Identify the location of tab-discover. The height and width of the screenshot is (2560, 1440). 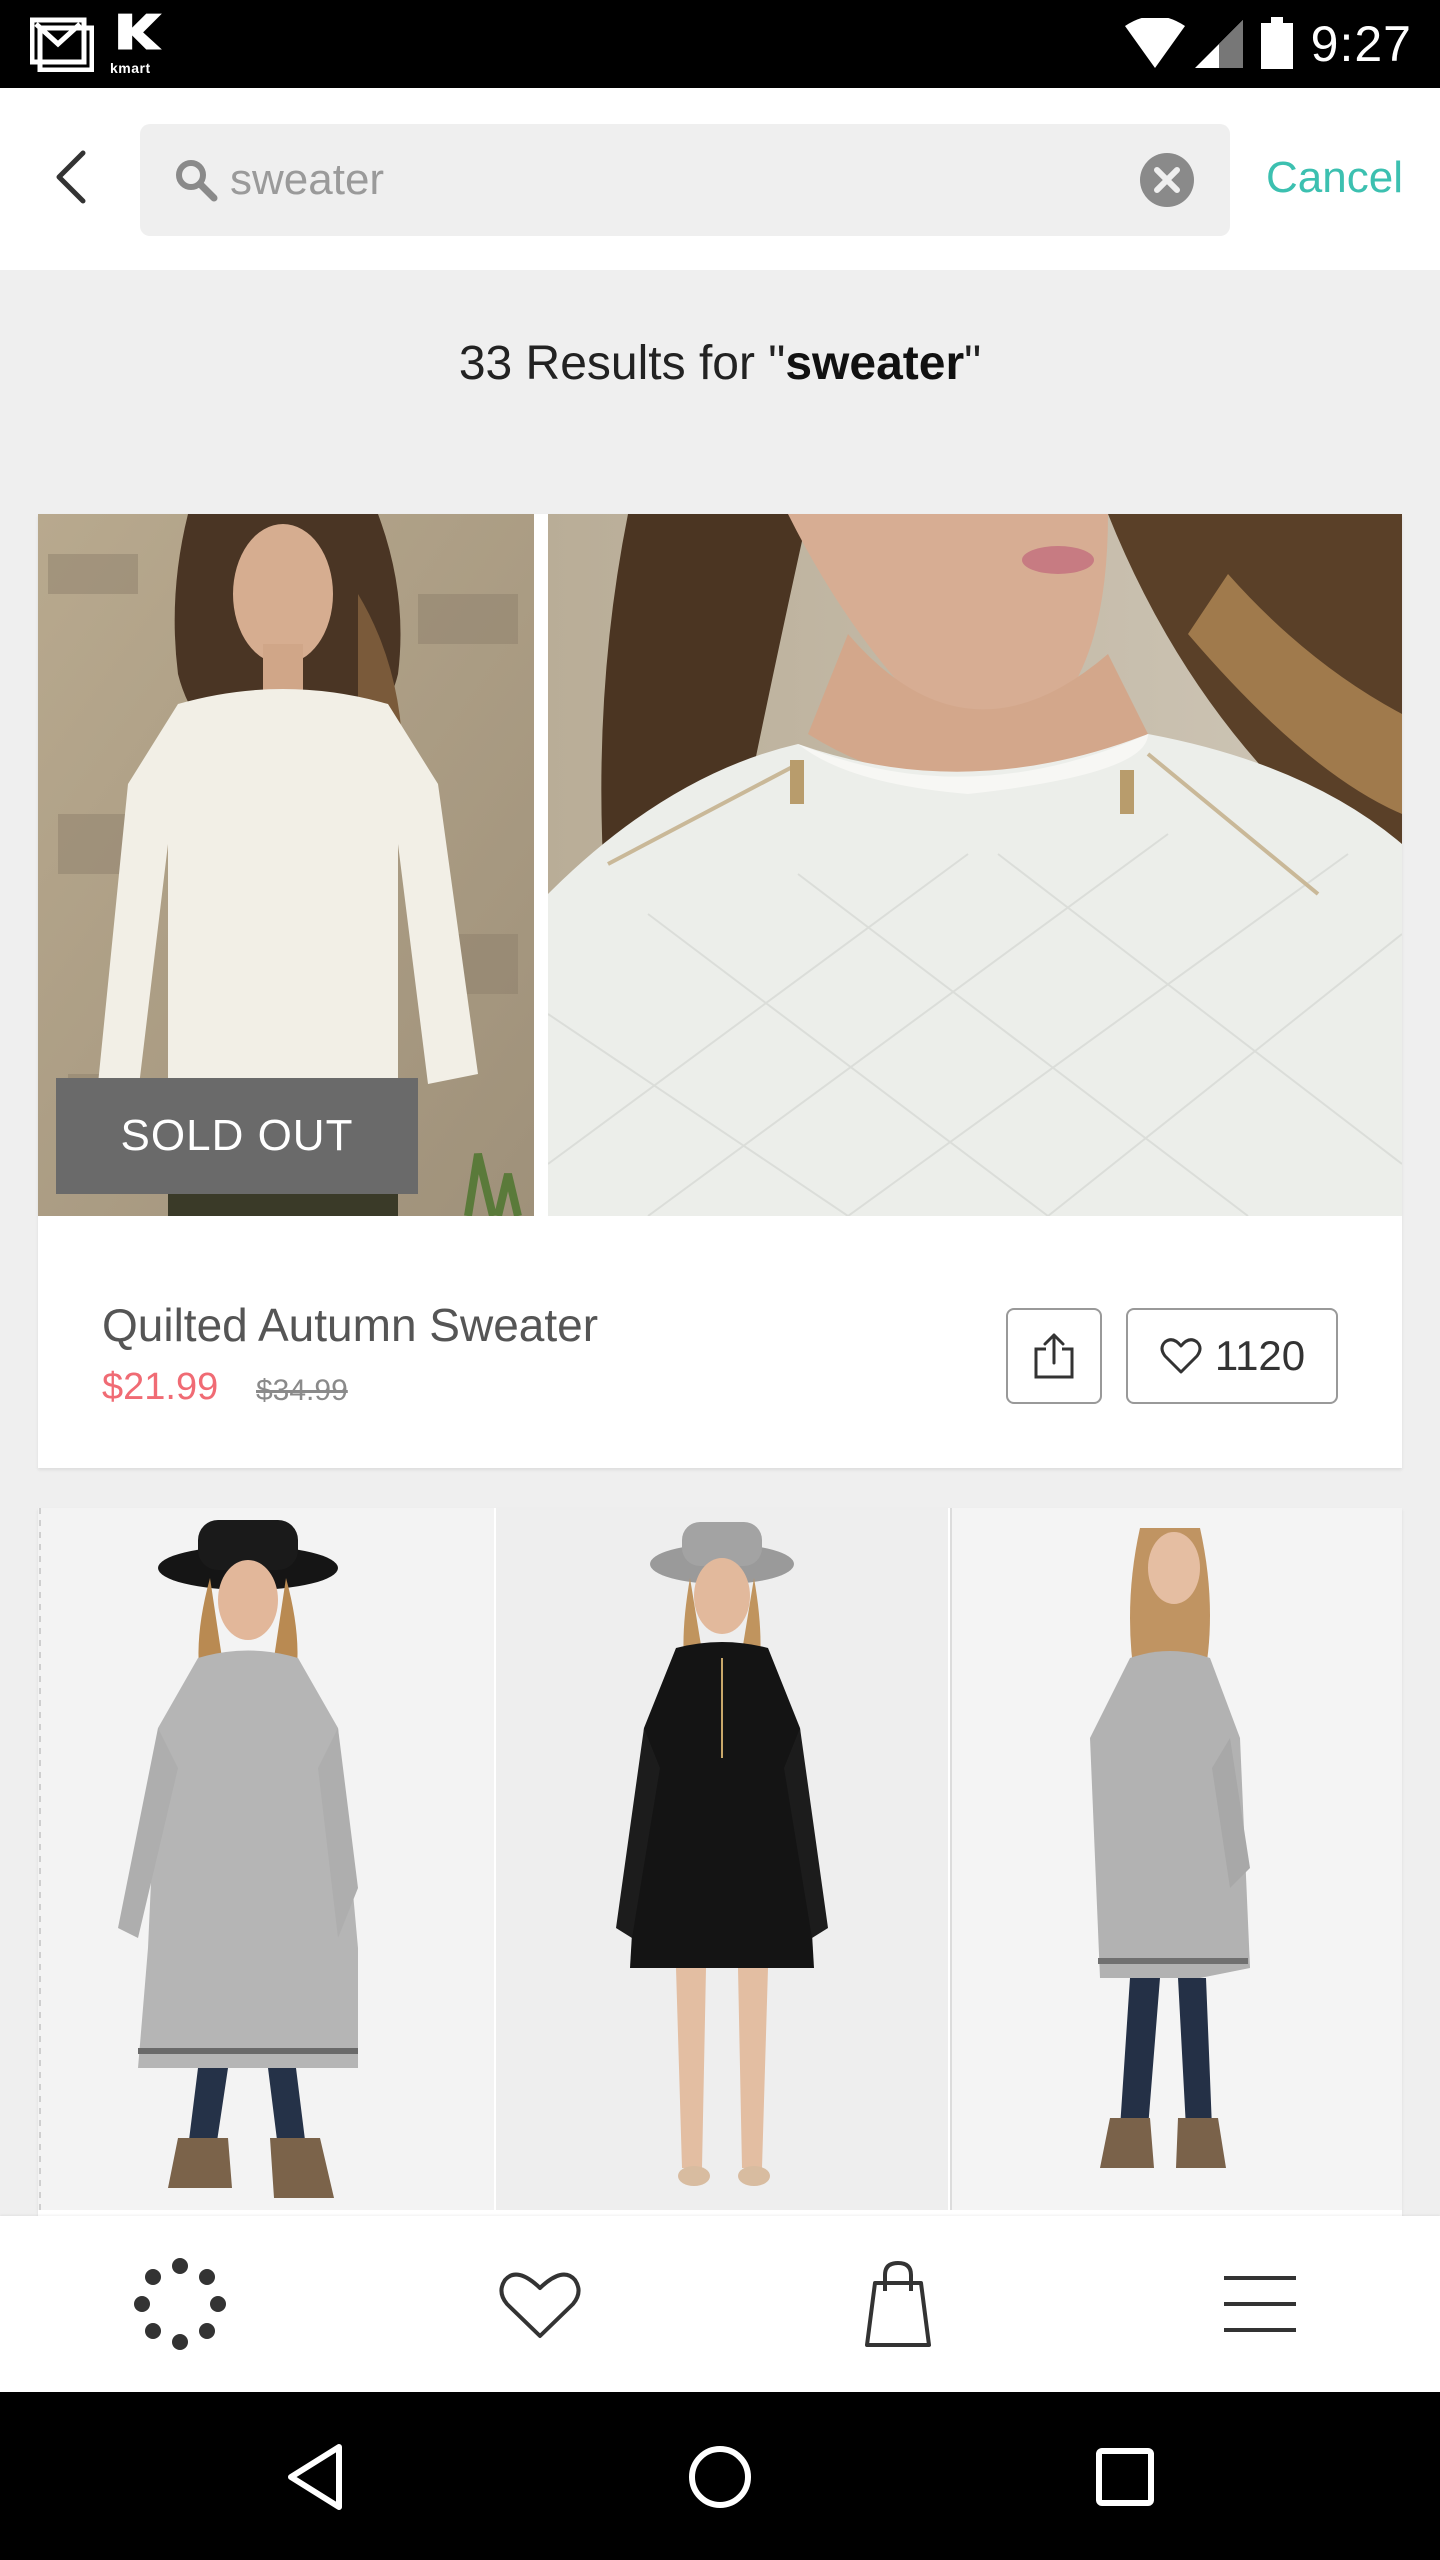
(180, 2304).